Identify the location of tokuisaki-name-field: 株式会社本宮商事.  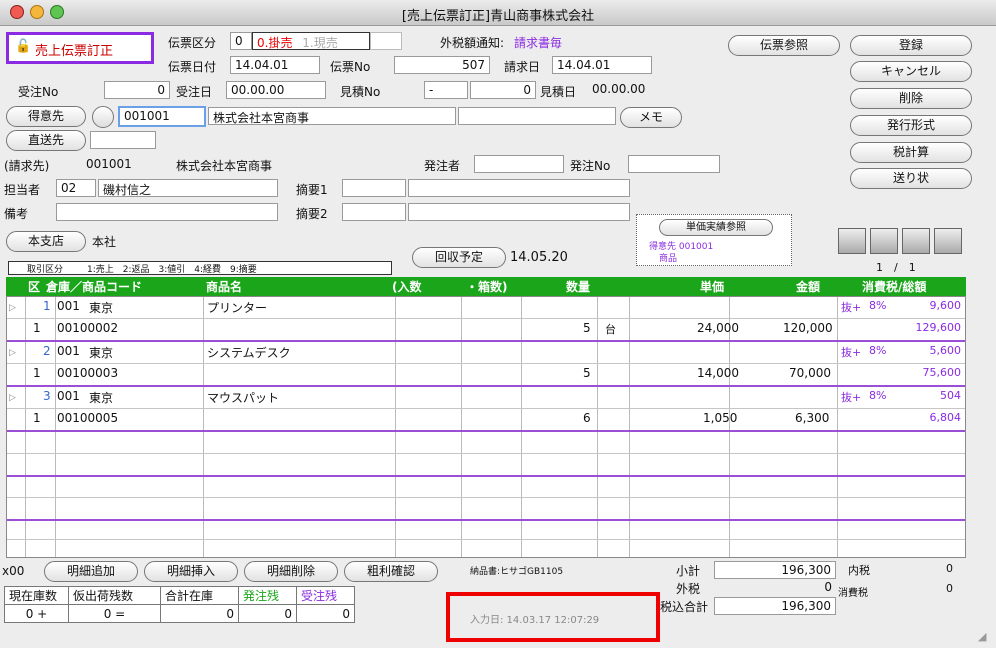
(332, 116).